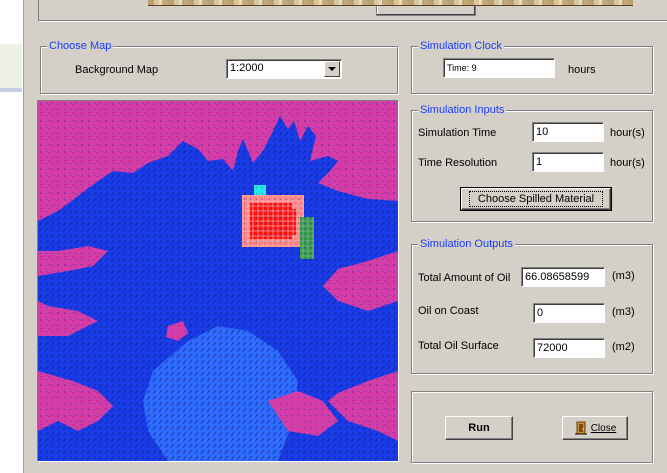  I want to click on simulation-time-unit: hour(s), so click(627, 133).